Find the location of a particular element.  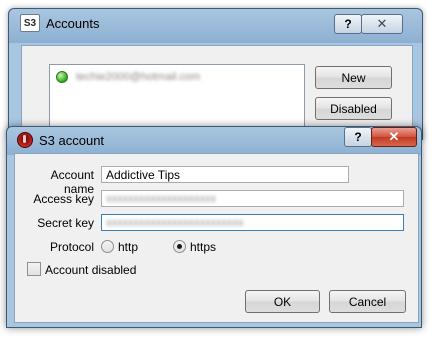

s3-logo-icon: S3 is located at coordinates (30, 23).